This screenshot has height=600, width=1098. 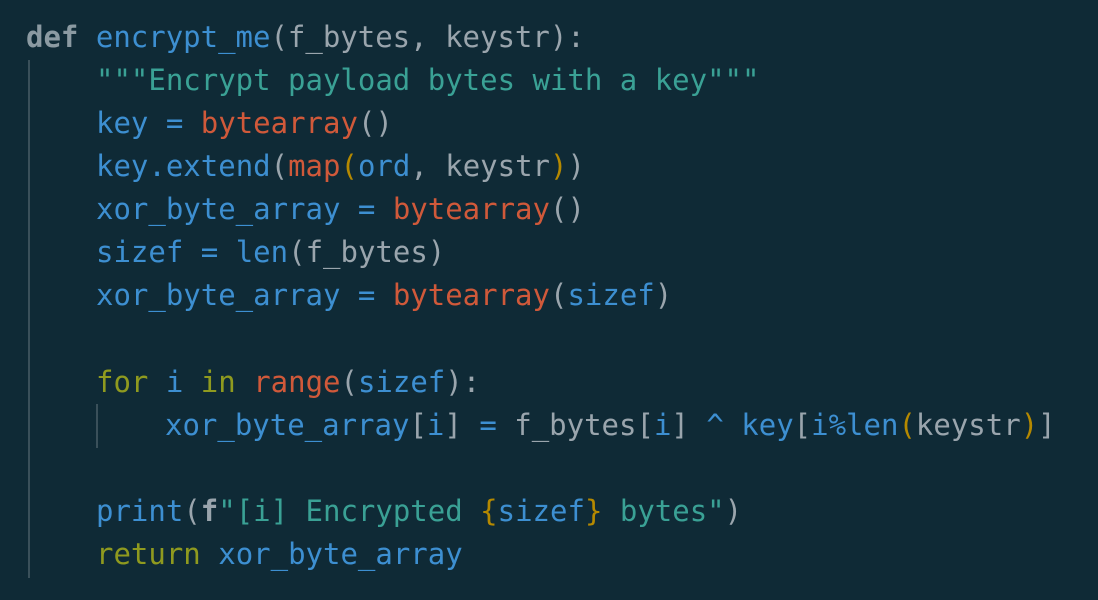 What do you see at coordinates (262, 252) in the screenshot?
I see `builtin-len: len` at bounding box center [262, 252].